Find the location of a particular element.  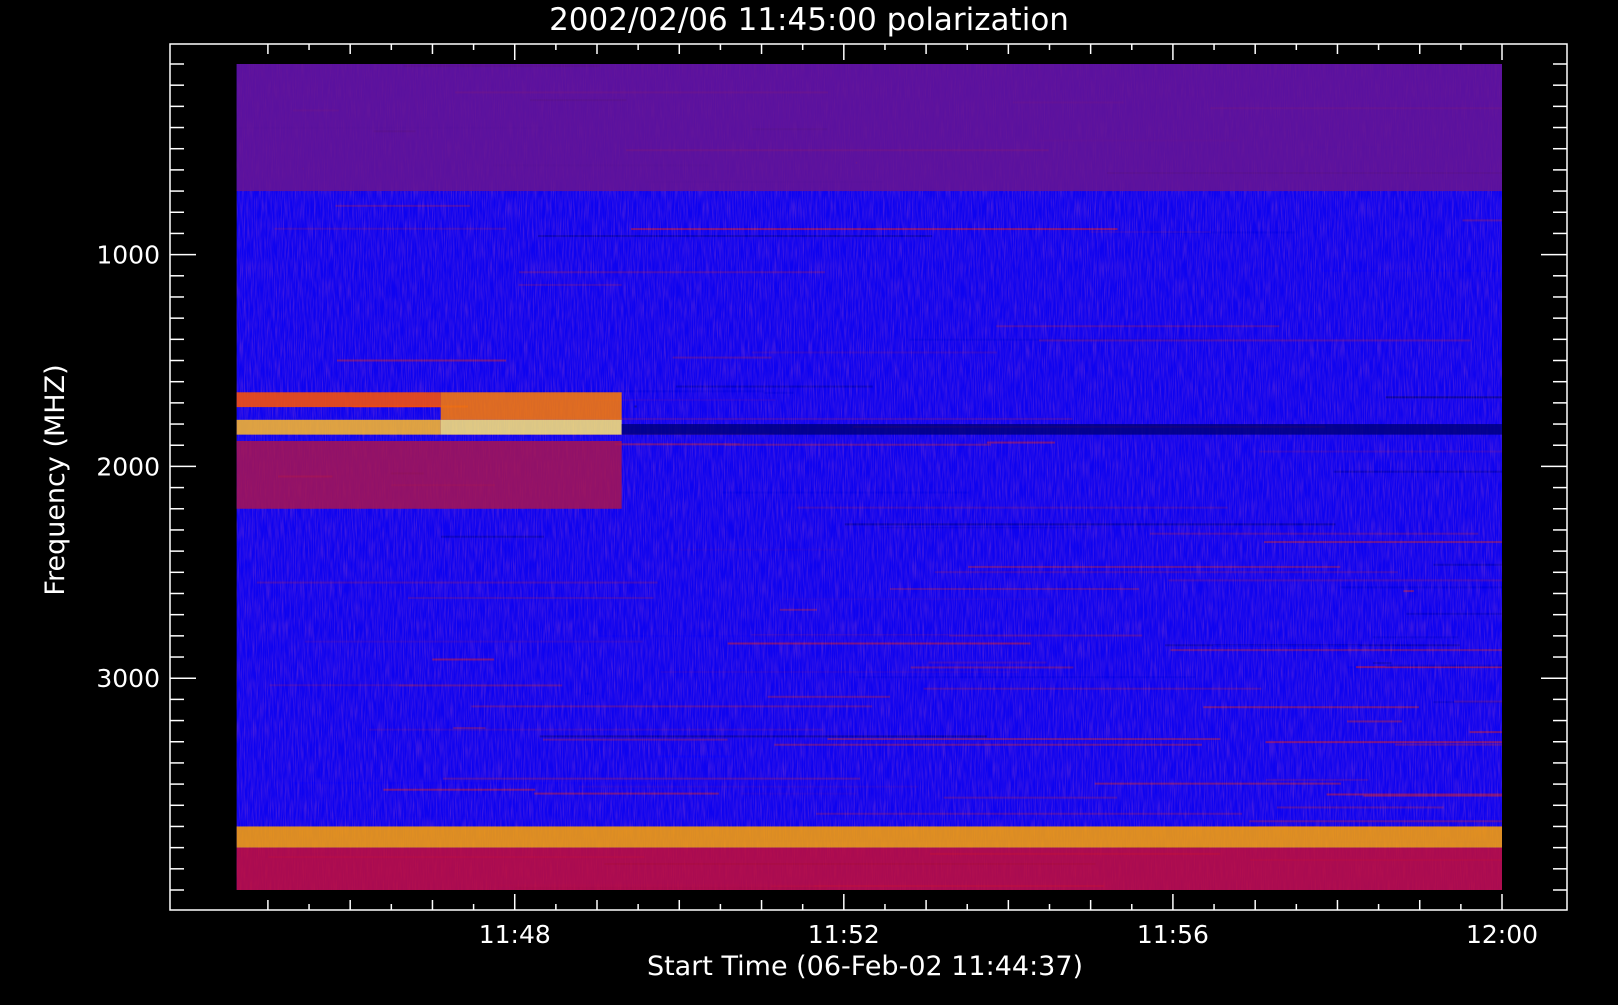

y-axis-label: Frequency (MHZ) is located at coordinates (55, 479).